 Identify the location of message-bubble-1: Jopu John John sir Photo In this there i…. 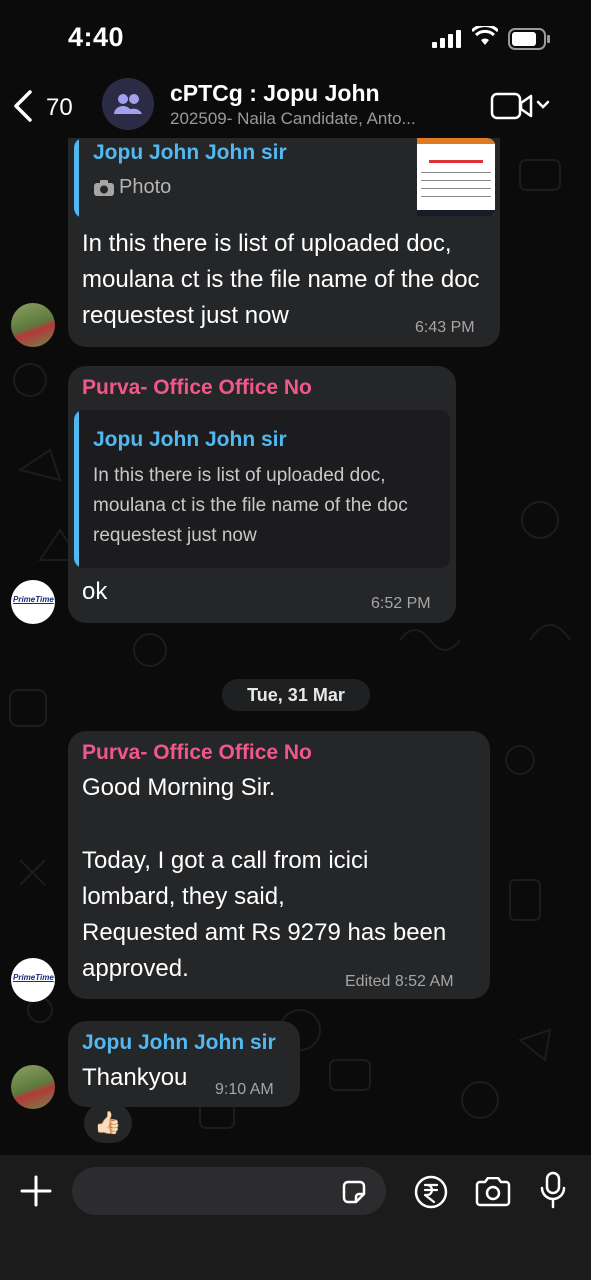
(284, 242).